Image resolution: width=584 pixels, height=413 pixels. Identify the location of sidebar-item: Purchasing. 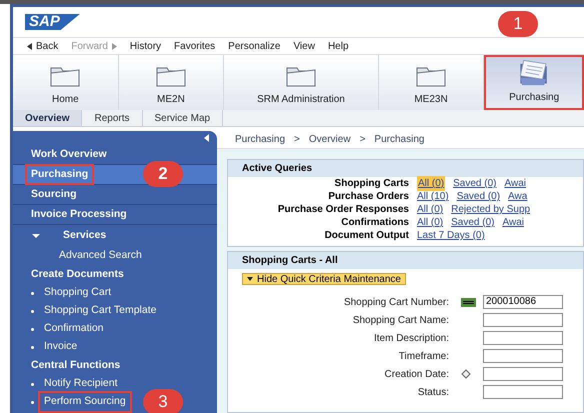
(59, 175).